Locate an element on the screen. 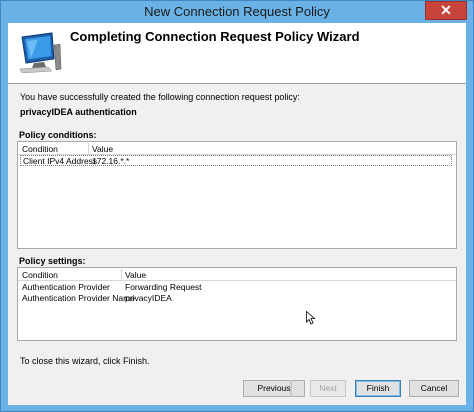  finish-button: Finish is located at coordinates (378, 388).